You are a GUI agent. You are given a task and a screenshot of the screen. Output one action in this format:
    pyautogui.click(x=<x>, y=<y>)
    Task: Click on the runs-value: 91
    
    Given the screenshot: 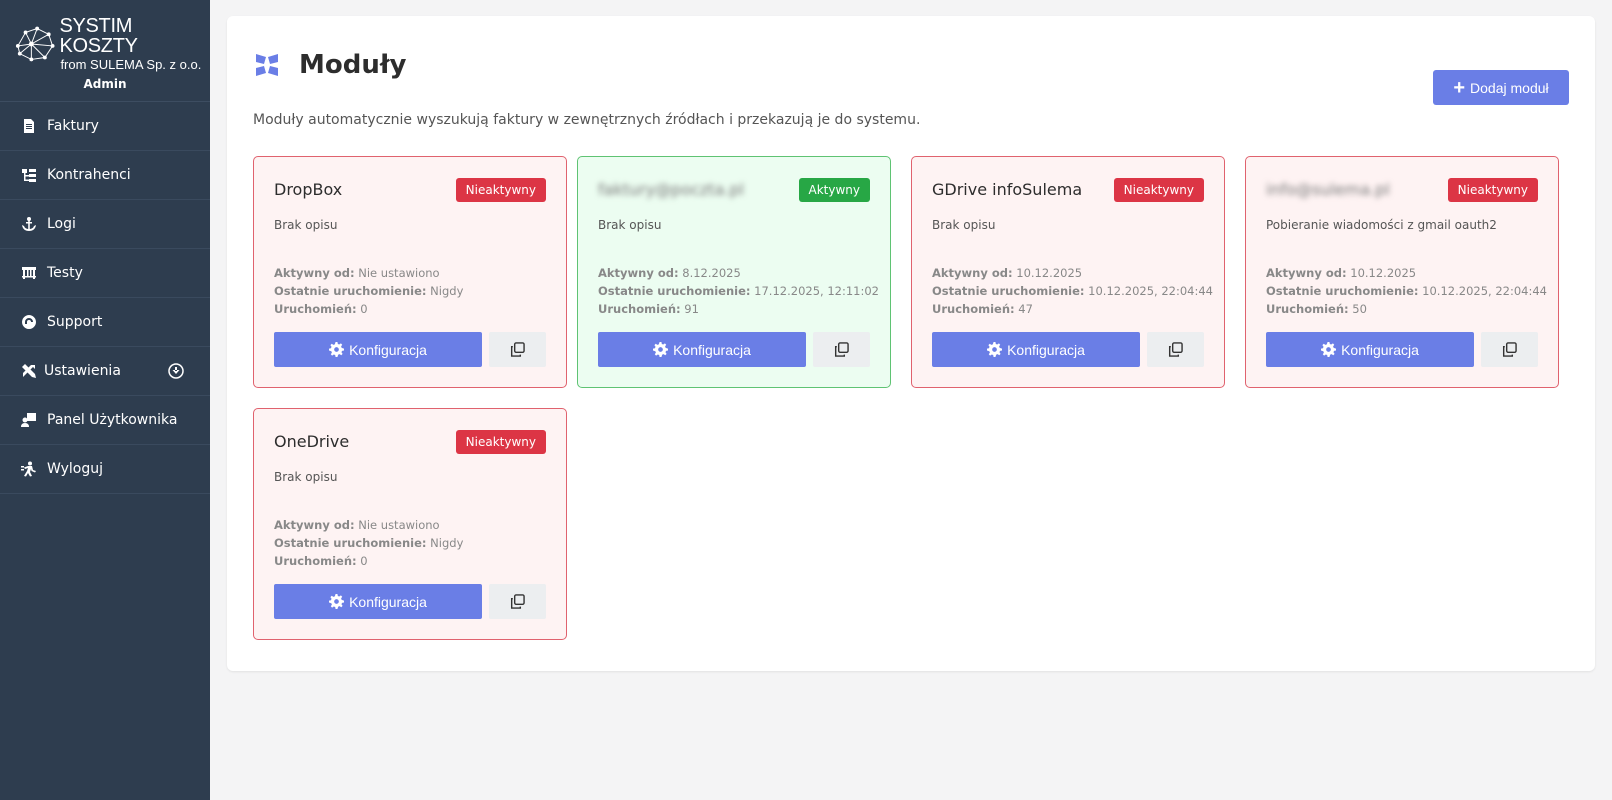 What is the action you would take?
    pyautogui.click(x=691, y=309)
    